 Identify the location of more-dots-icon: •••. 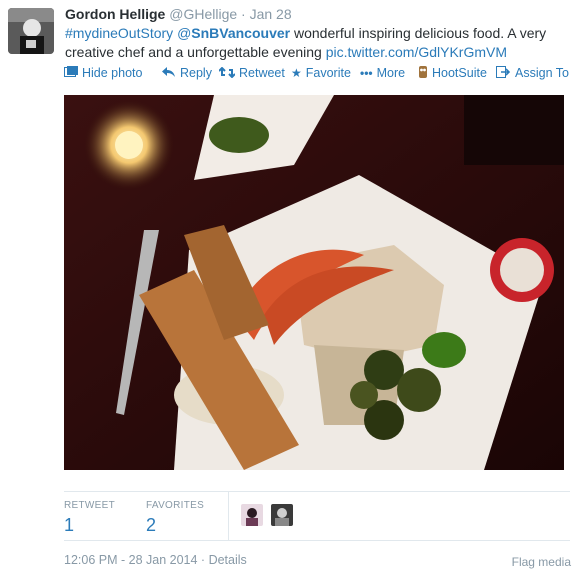
(366, 73).